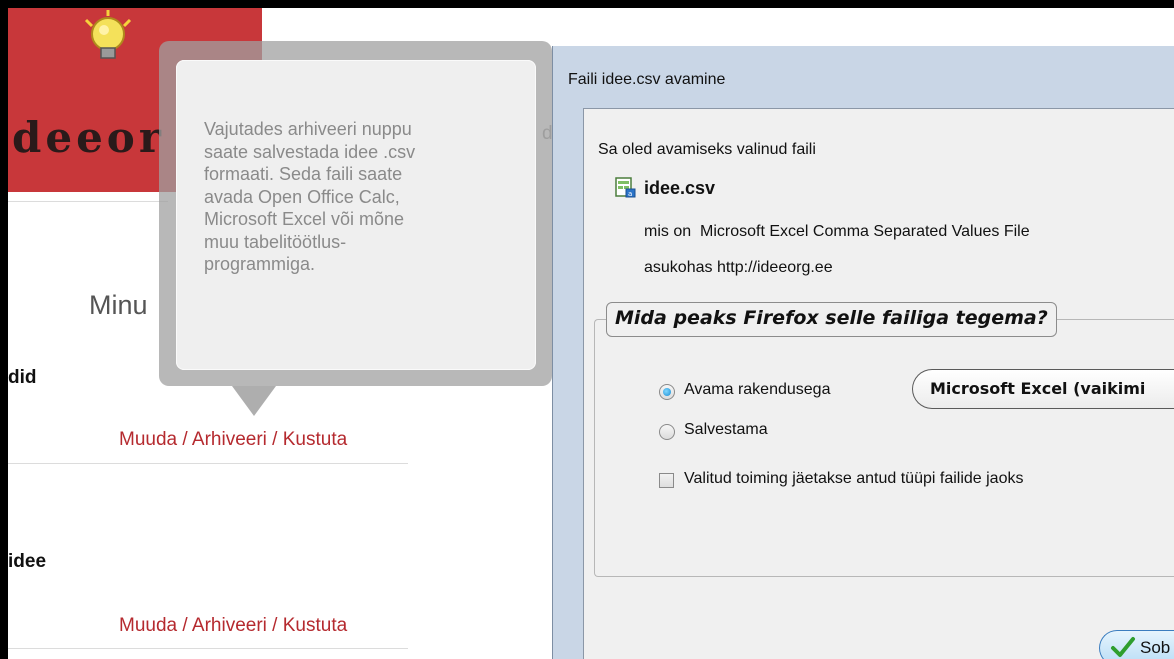 The image size is (1174, 659). Describe the element at coordinates (303, 174) in the screenshot. I see `tooltip-line: formaati. Seda faili saate` at that location.